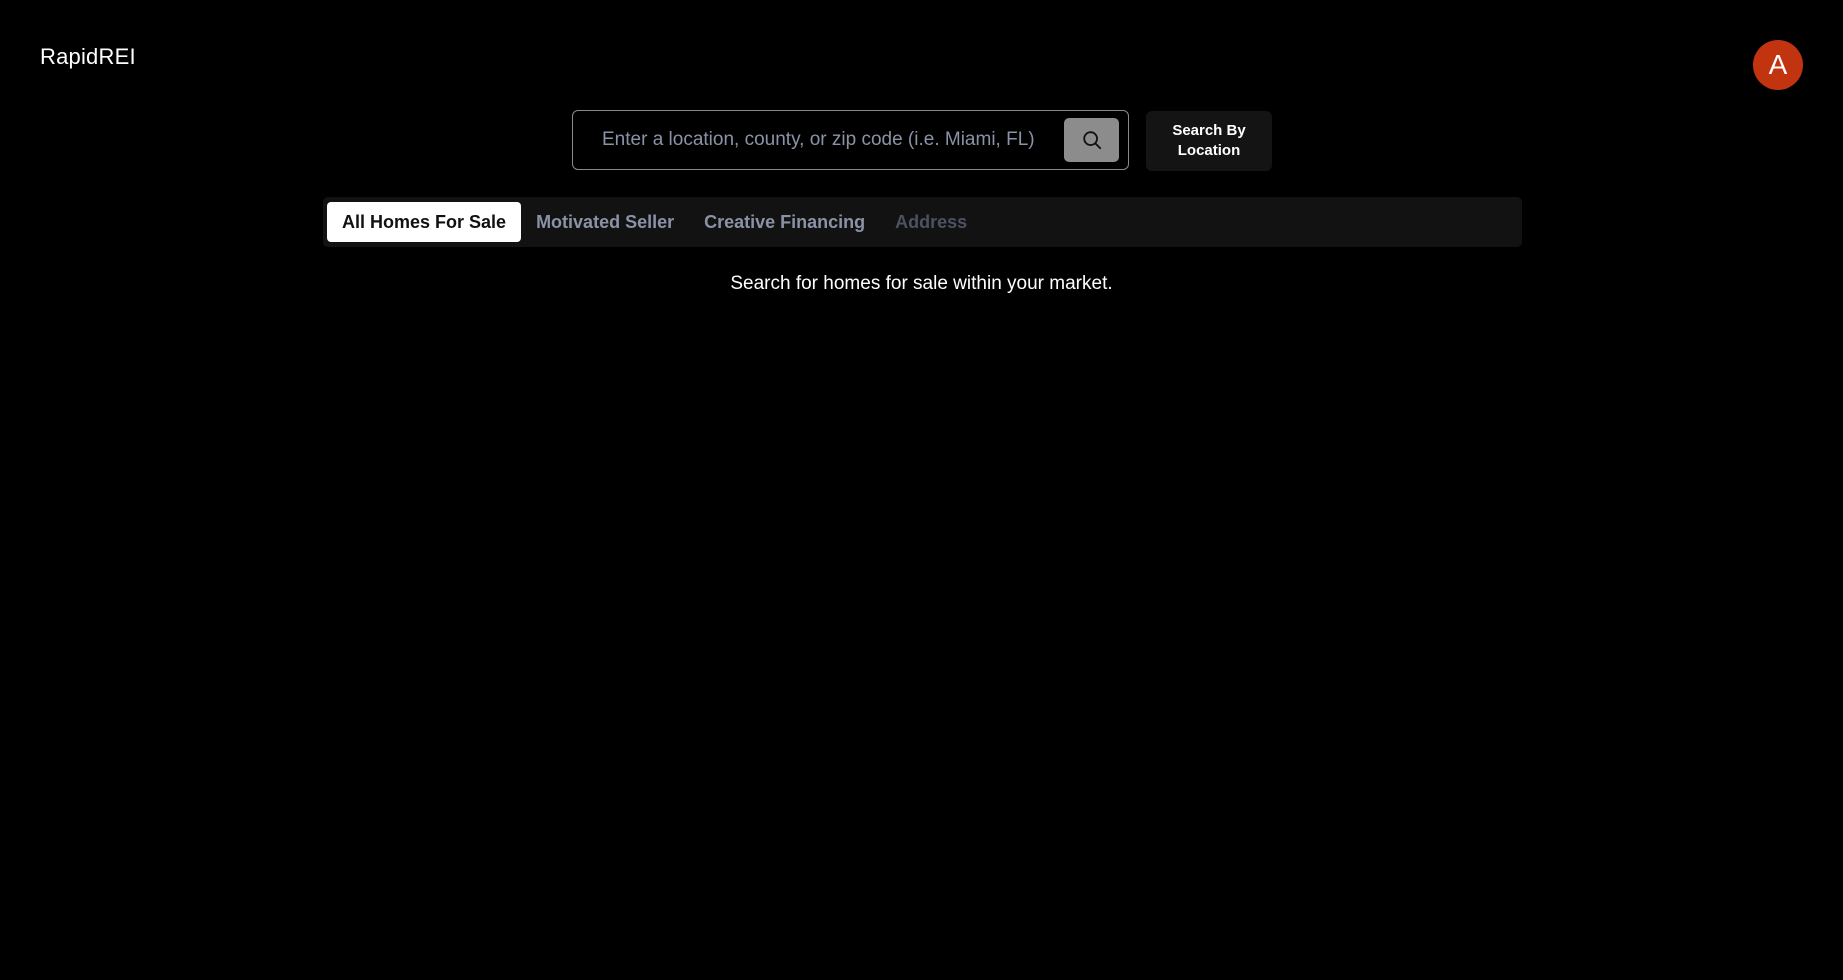 The width and height of the screenshot is (1843, 980). Describe the element at coordinates (818, 140) in the screenshot. I see `location-search-input` at that location.